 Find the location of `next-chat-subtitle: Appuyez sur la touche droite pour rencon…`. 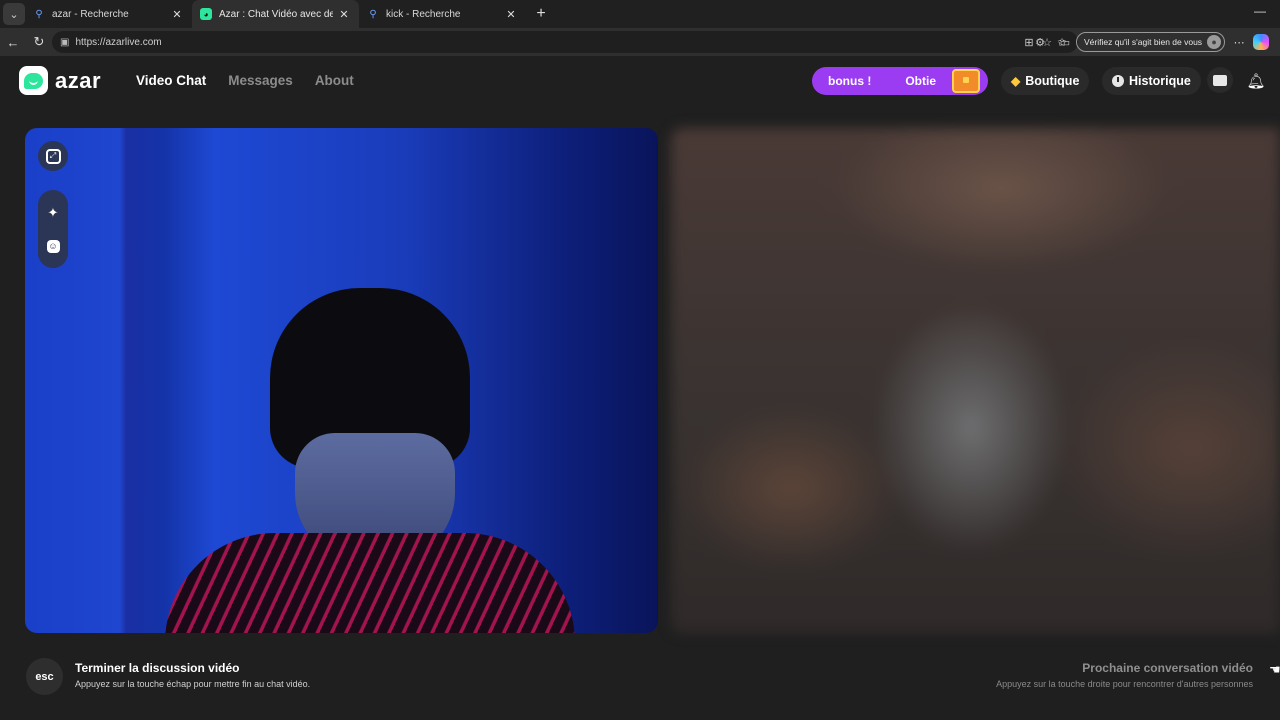

next-chat-subtitle: Appuyez sur la touche droite pour rencon… is located at coordinates (1124, 684).